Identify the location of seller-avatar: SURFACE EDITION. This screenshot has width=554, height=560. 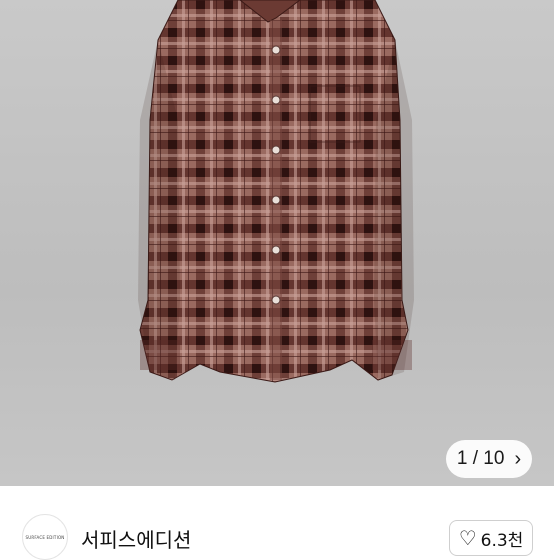
(45, 537).